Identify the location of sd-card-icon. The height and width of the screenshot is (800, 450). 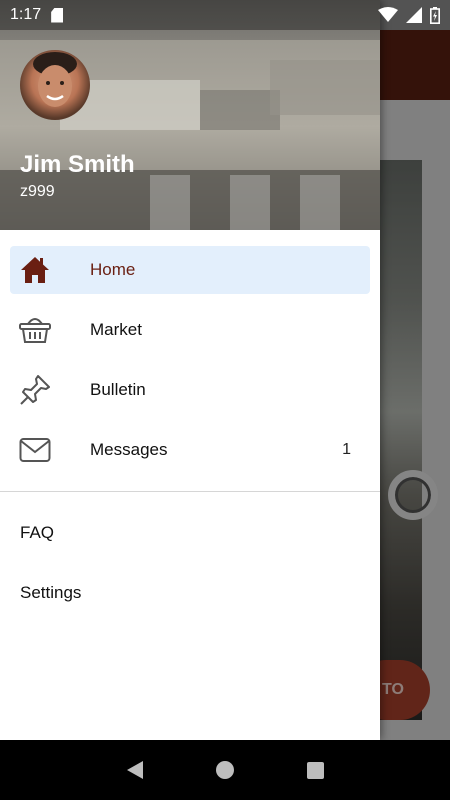
(57, 15).